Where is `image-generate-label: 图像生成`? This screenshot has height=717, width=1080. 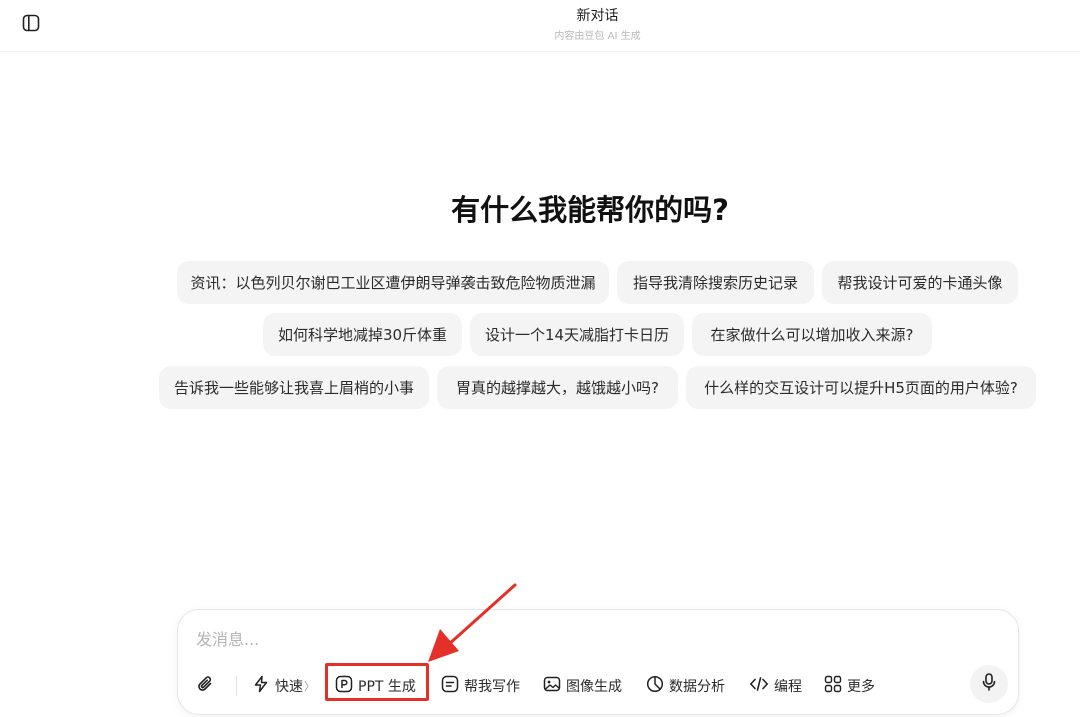
image-generate-label: 图像生成 is located at coordinates (594, 687).